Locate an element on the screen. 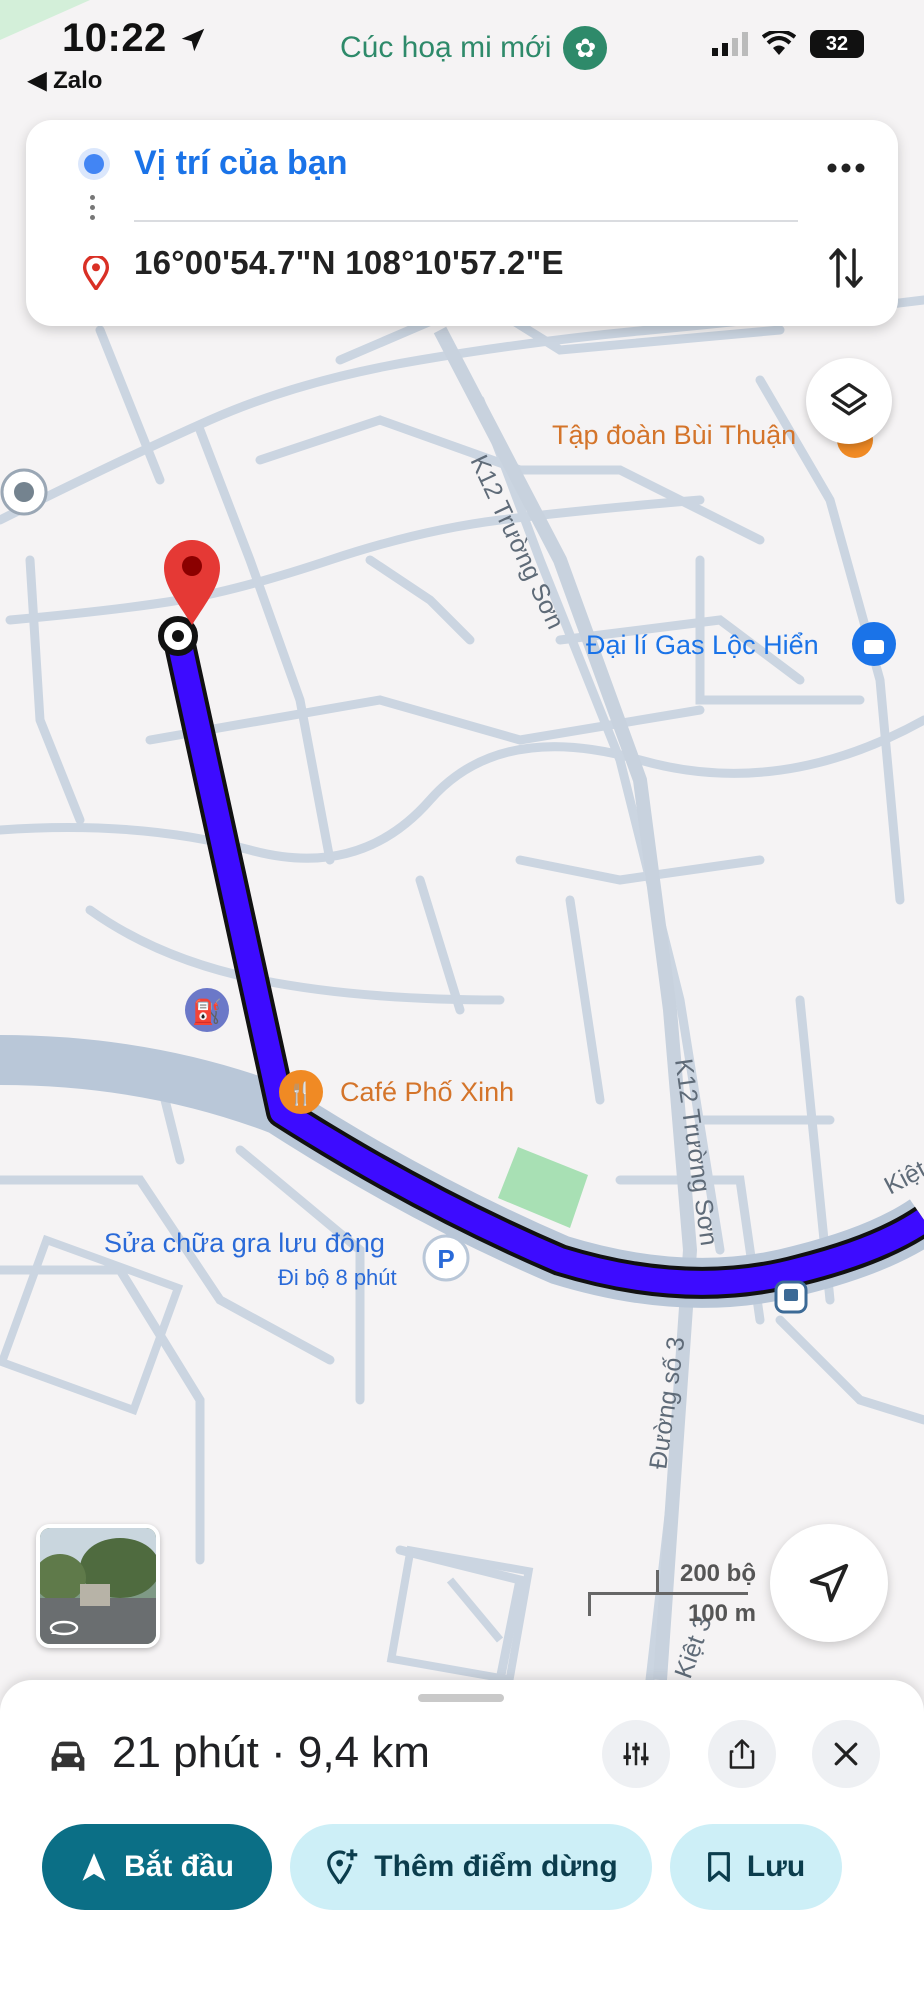 The width and height of the screenshot is (924, 2000). location-arrow-icon is located at coordinates (193, 40).